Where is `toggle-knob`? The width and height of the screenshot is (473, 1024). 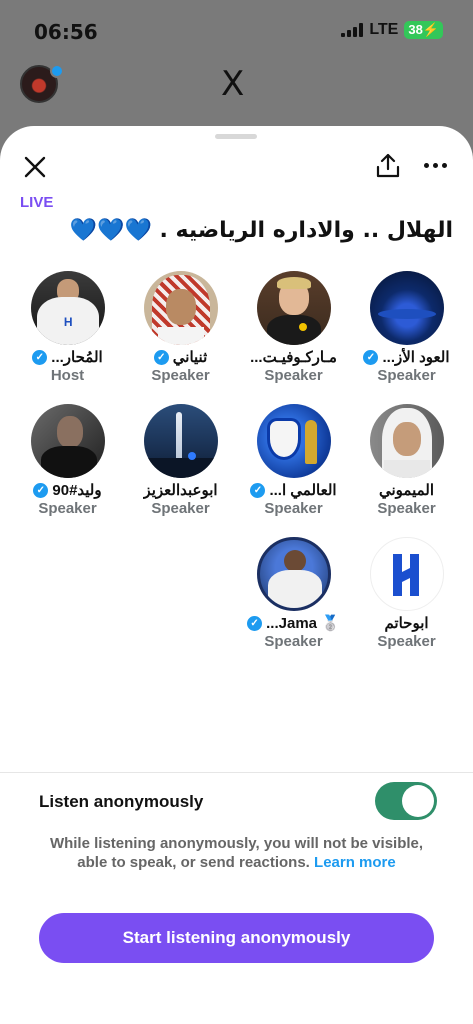 toggle-knob is located at coordinates (418, 801).